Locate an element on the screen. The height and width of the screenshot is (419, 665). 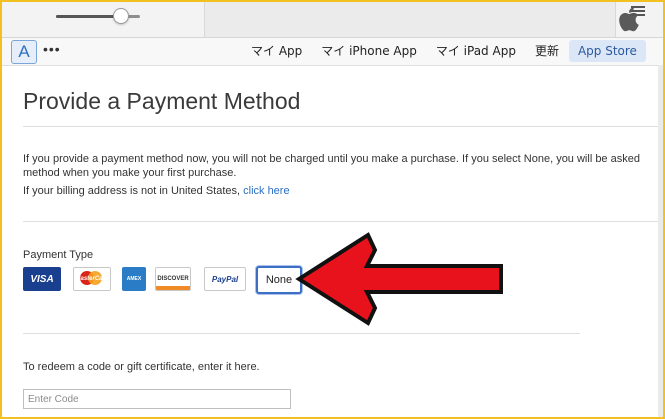
status-display is located at coordinates (421, 19).